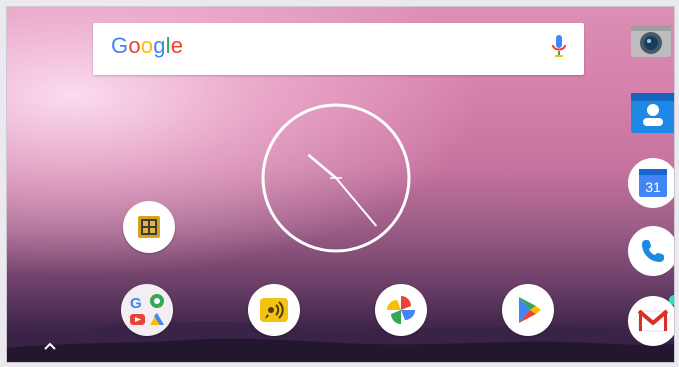  Describe the element at coordinates (136, 303) in the screenshot. I see `svg-text: G` at that location.